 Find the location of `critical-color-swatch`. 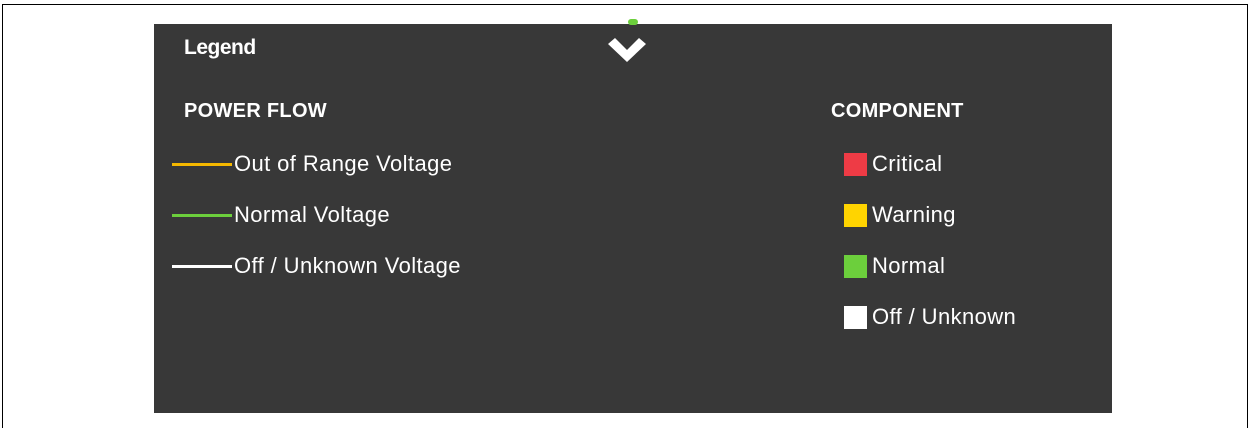

critical-color-swatch is located at coordinates (855, 164).